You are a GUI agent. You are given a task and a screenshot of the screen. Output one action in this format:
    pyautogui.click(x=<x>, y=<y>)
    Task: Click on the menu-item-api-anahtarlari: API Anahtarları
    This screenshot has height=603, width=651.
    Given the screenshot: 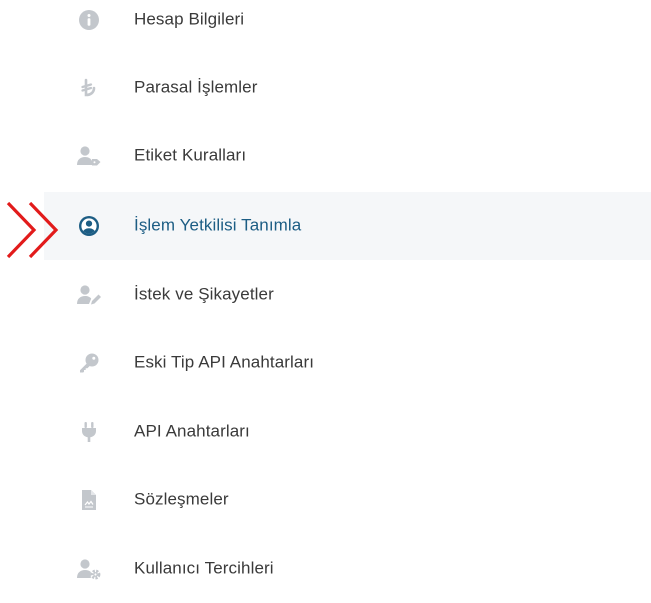 What is the action you would take?
    pyautogui.click(x=347, y=432)
    